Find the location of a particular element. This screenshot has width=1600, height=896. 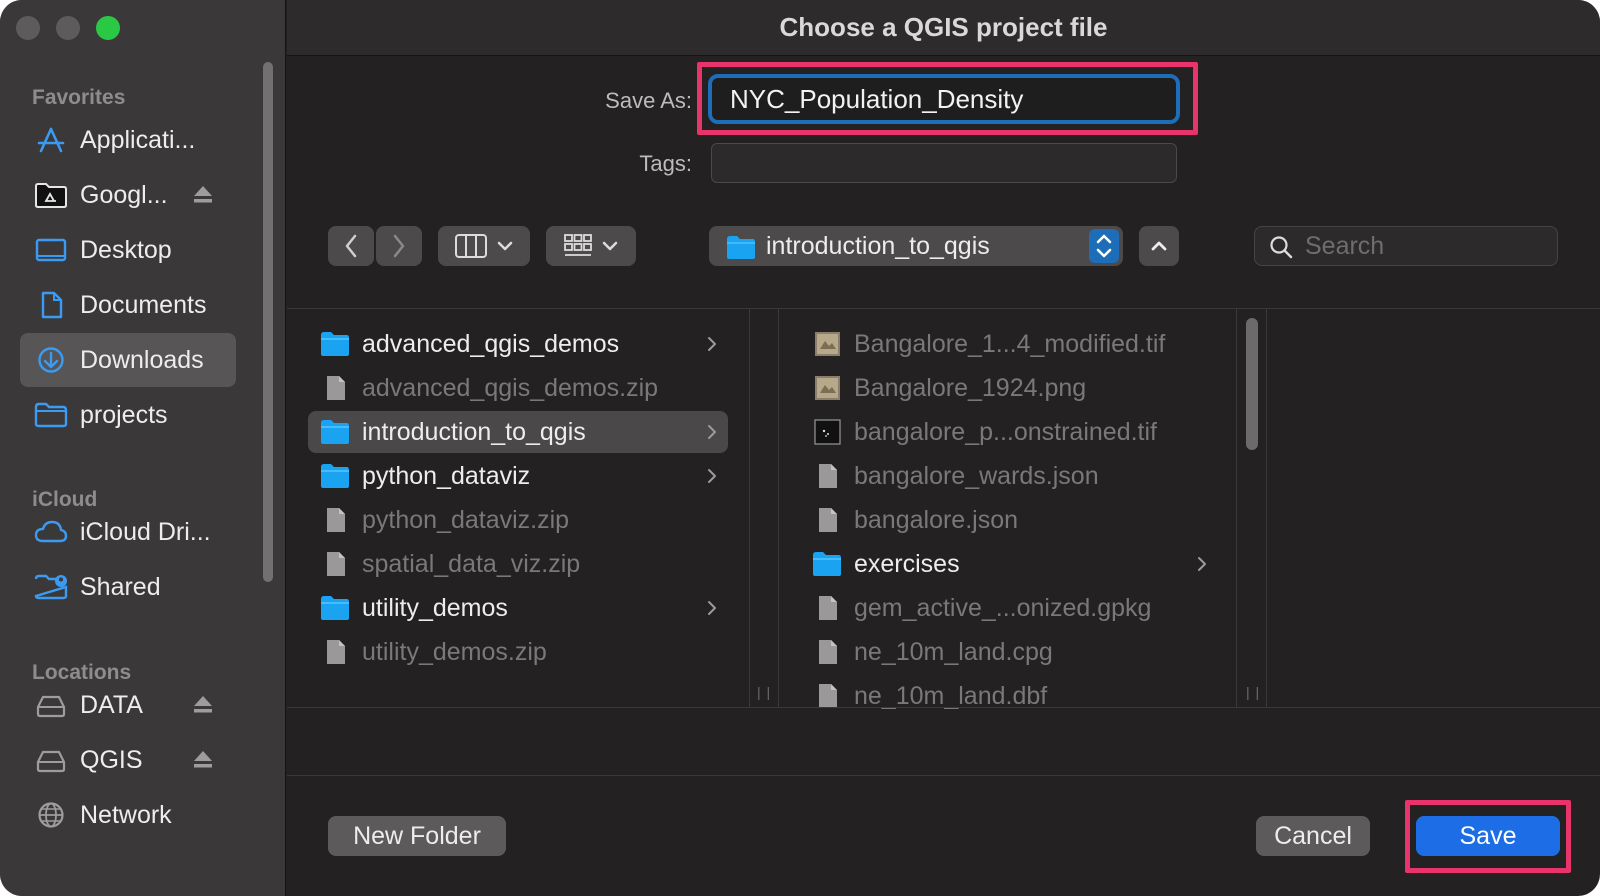

folder-row: utility_demos is located at coordinates (518, 608).